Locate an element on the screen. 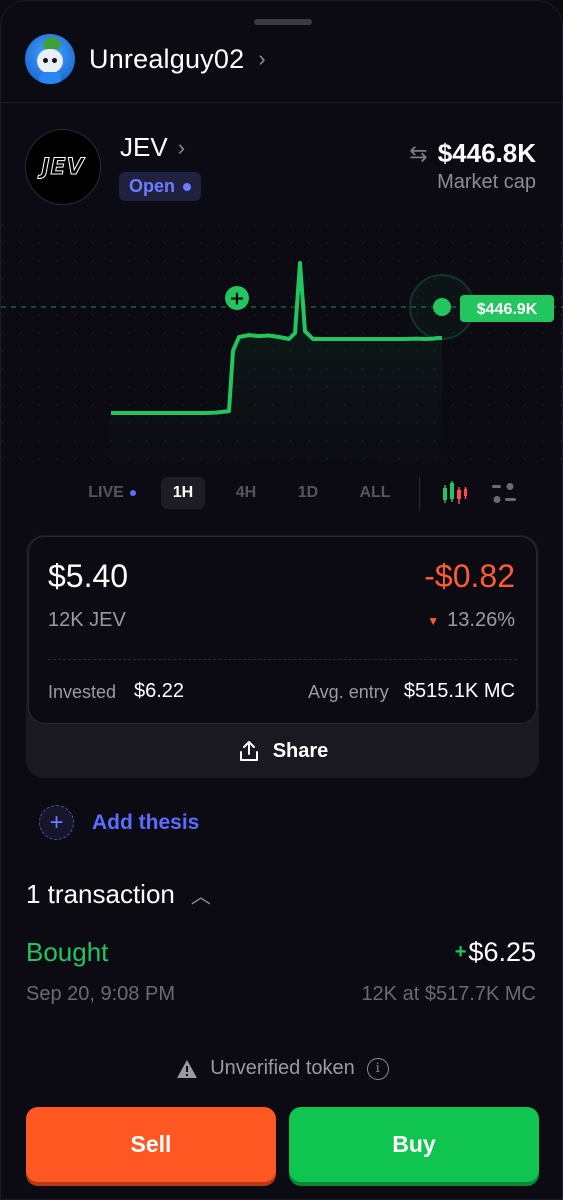 The height and width of the screenshot is (1200, 563). transaction-type: Bought is located at coordinates (67, 952).